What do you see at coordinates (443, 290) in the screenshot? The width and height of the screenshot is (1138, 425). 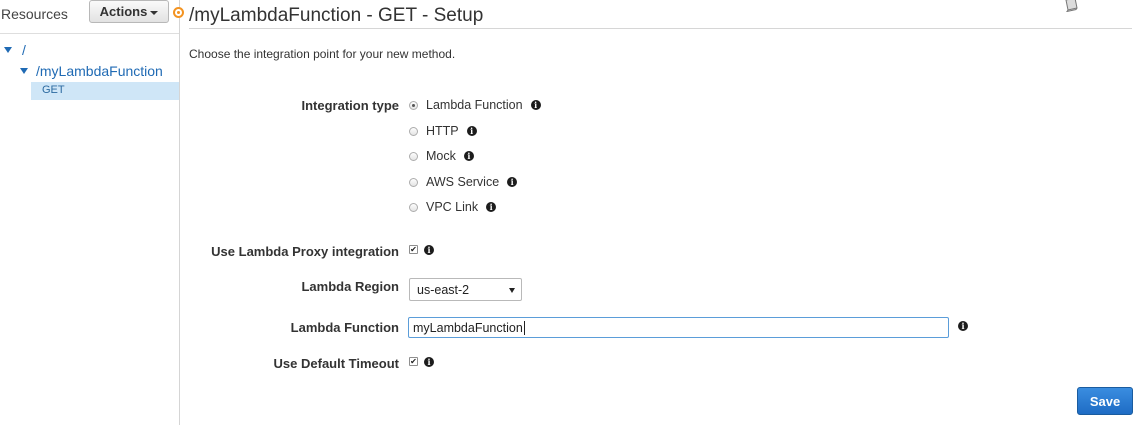 I see `lambda-region-value: us-east-2` at bounding box center [443, 290].